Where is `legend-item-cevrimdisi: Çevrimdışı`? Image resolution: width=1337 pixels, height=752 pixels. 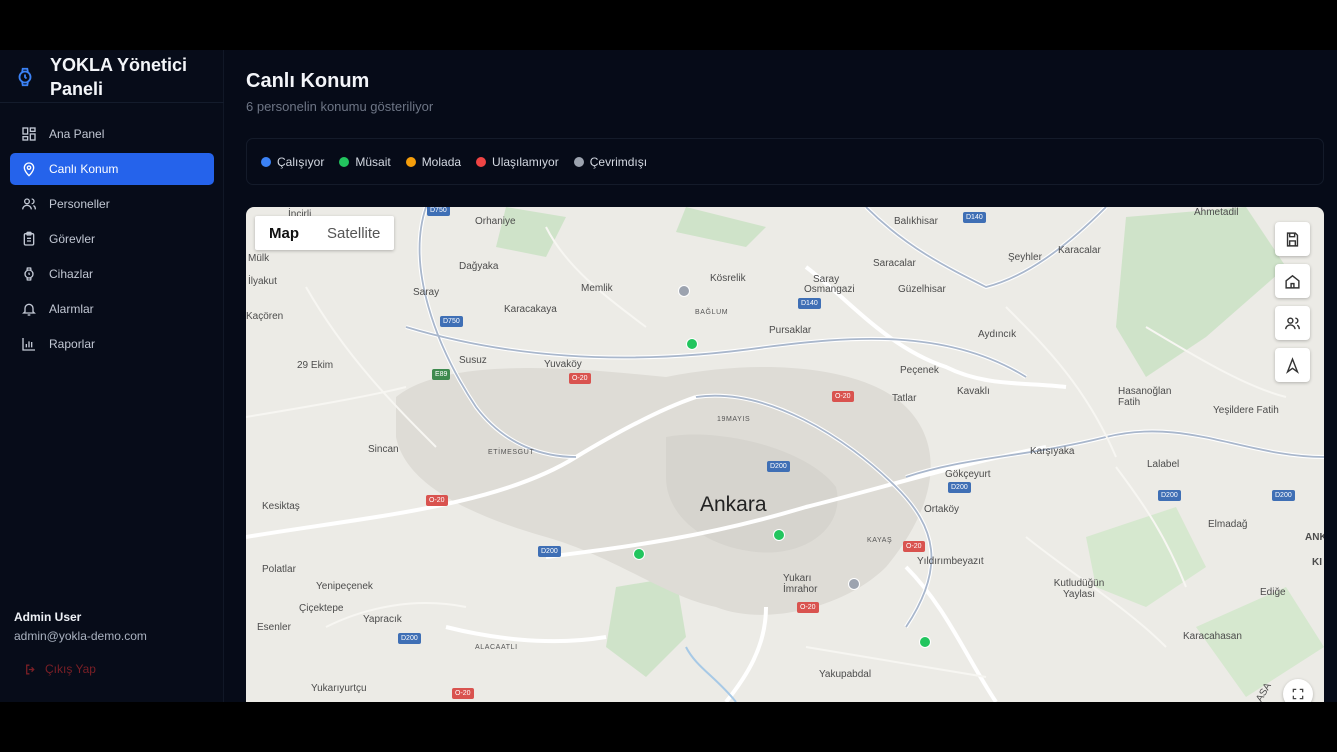
legend-item-cevrimdisi: Çevrimdışı is located at coordinates (610, 161).